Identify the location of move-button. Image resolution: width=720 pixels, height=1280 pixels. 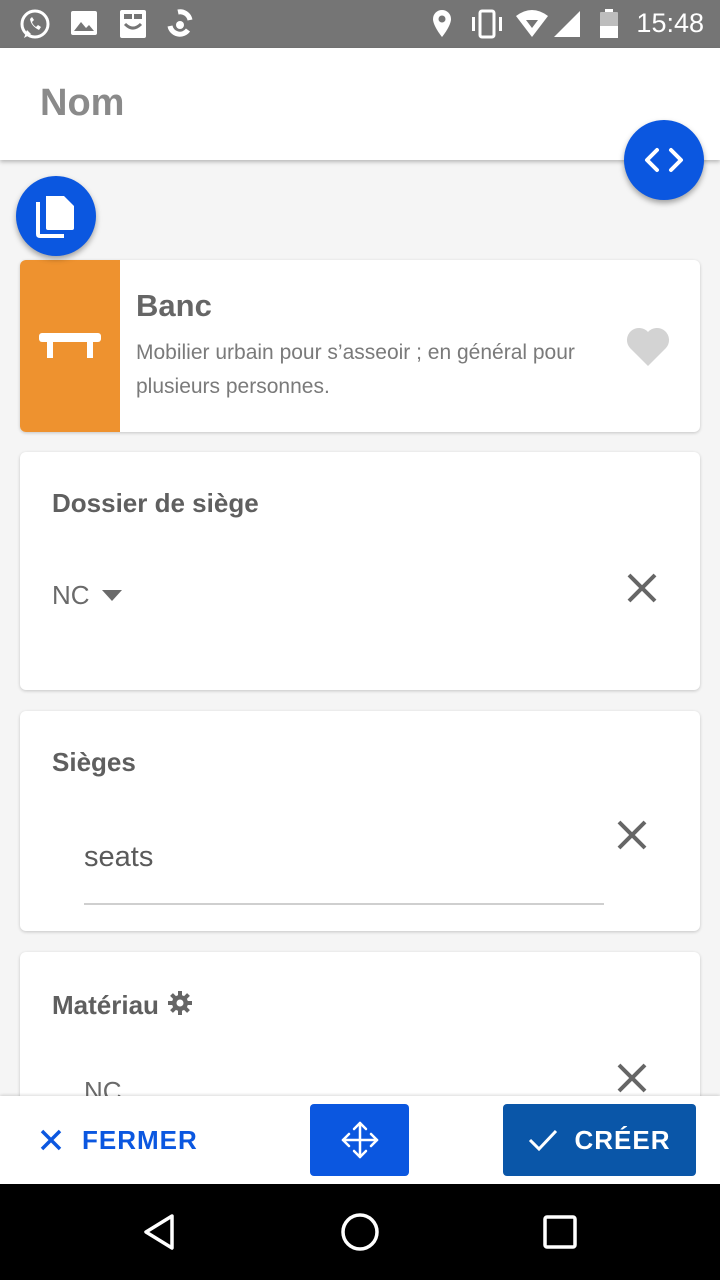
(359, 1140).